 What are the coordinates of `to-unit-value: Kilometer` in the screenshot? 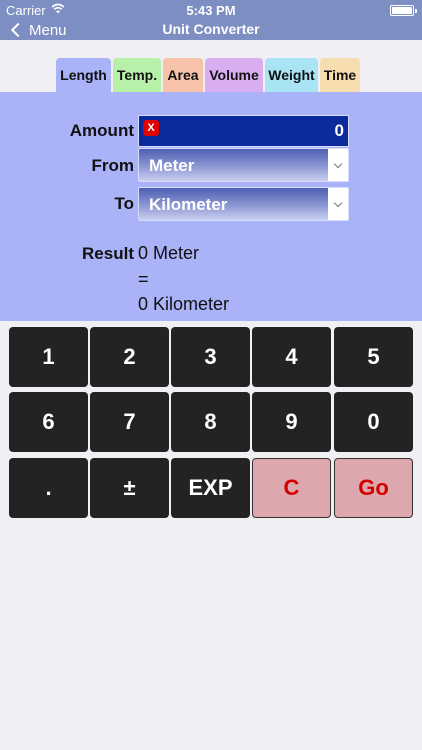 It's located at (188, 204).